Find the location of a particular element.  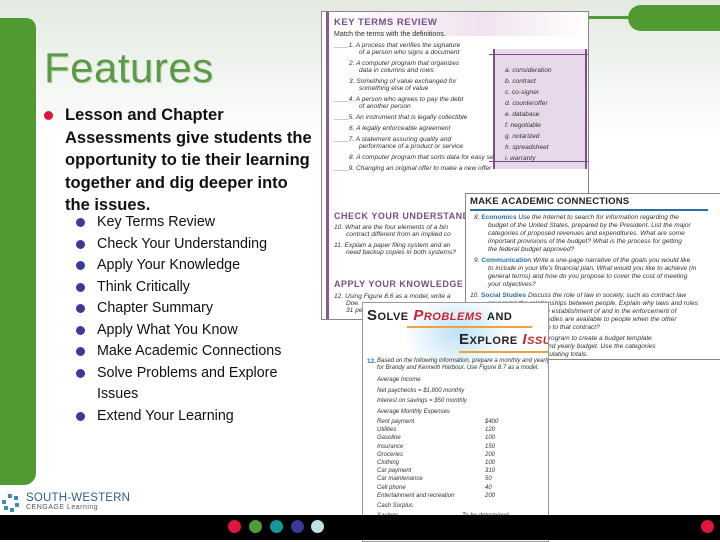

feature-item: Extend Your Learning is located at coordinates (194, 417).